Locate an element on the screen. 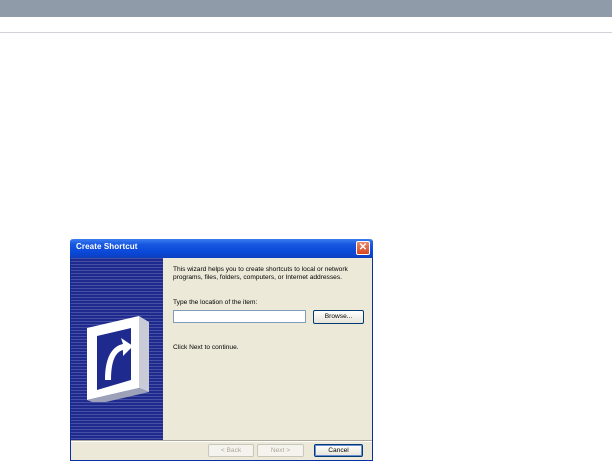 The width and height of the screenshot is (612, 463). page-header-rule is located at coordinates (306, 32).